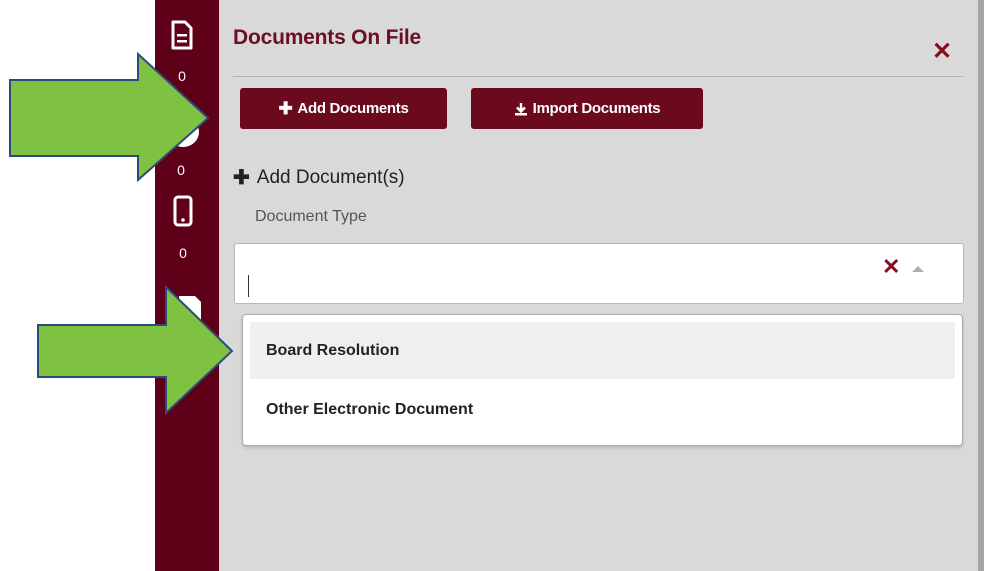 This screenshot has height=571, width=995. Describe the element at coordinates (311, 216) in the screenshot. I see `document-type-label: Document Type` at that location.